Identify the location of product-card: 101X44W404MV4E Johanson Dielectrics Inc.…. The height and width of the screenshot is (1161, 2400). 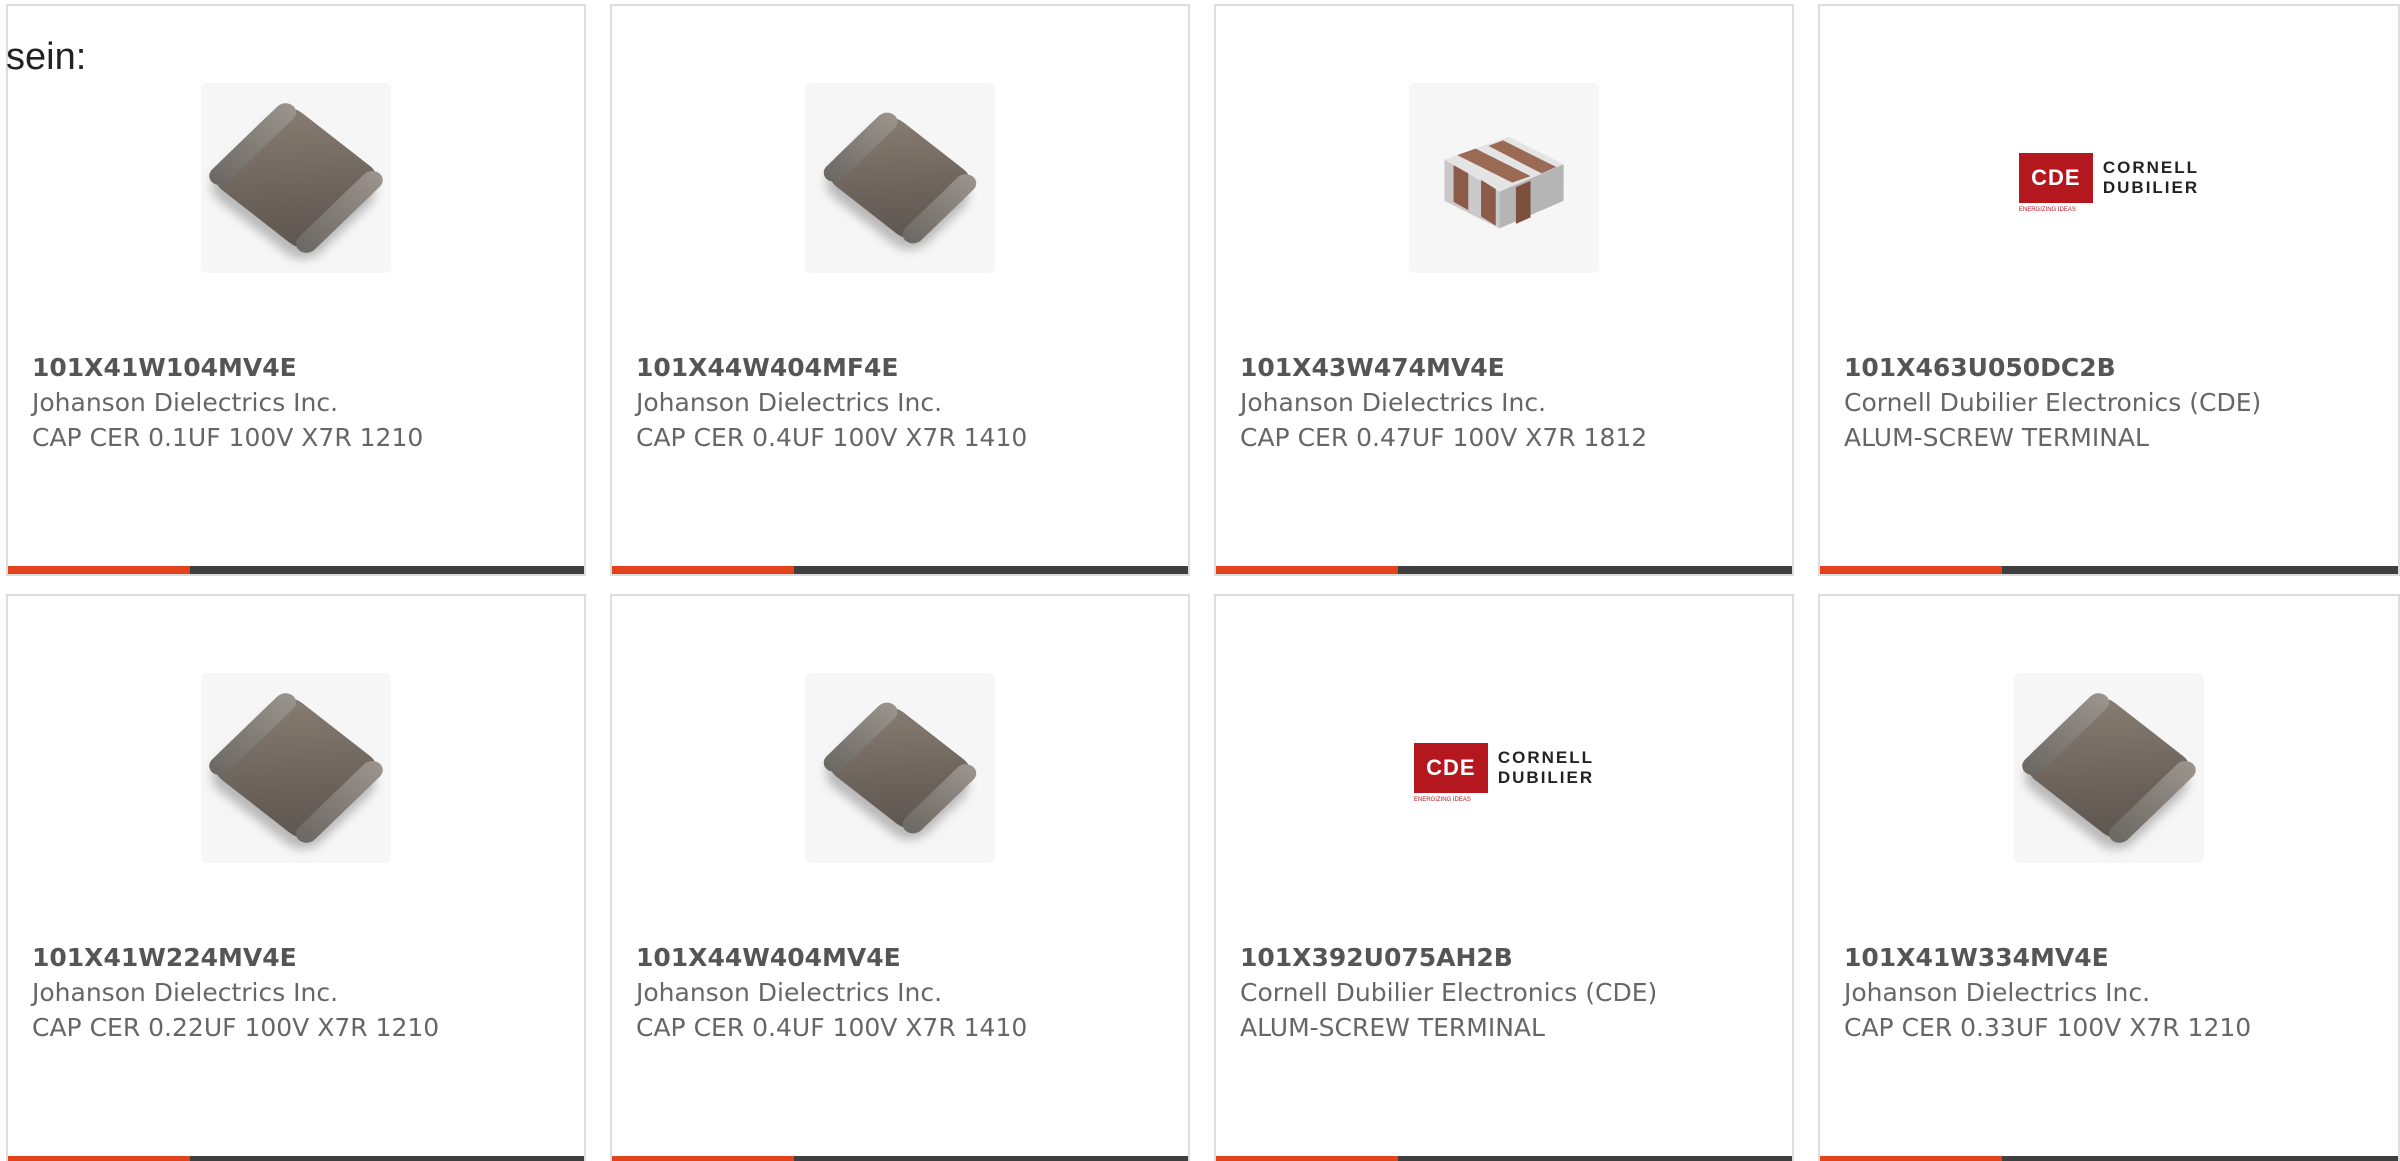
(900, 877).